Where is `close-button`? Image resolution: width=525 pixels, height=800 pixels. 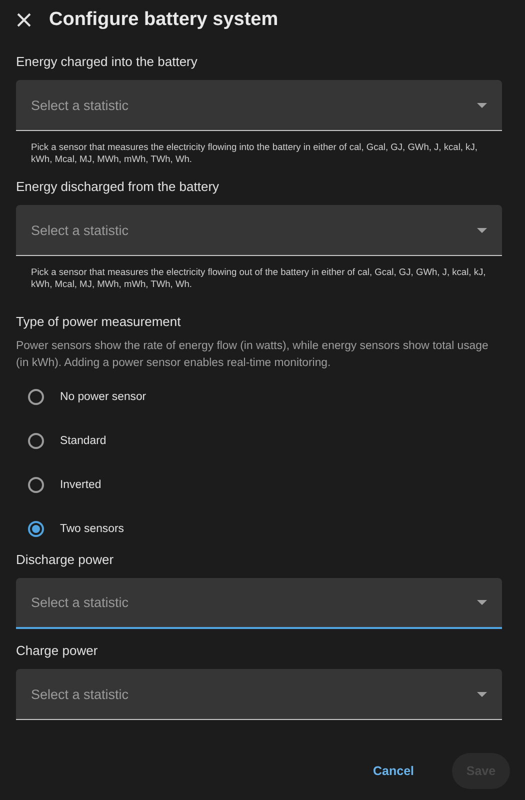 close-button is located at coordinates (24, 20).